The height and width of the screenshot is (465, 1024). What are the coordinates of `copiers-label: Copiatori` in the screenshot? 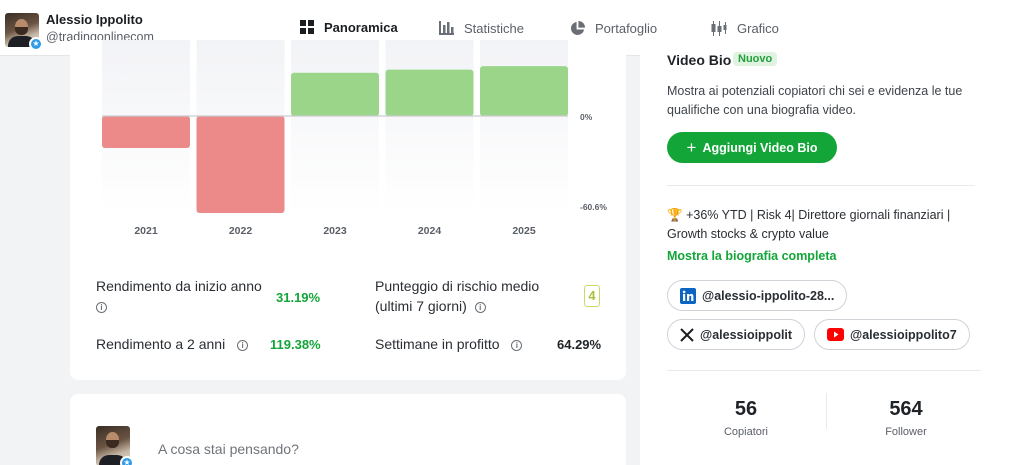 It's located at (746, 432).